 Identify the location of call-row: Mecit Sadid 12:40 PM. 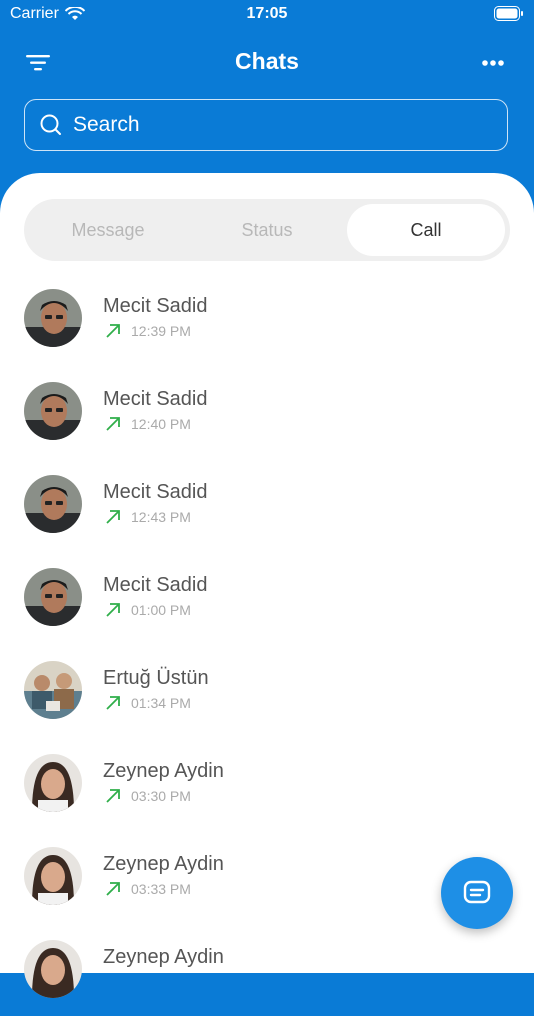
(267, 418).